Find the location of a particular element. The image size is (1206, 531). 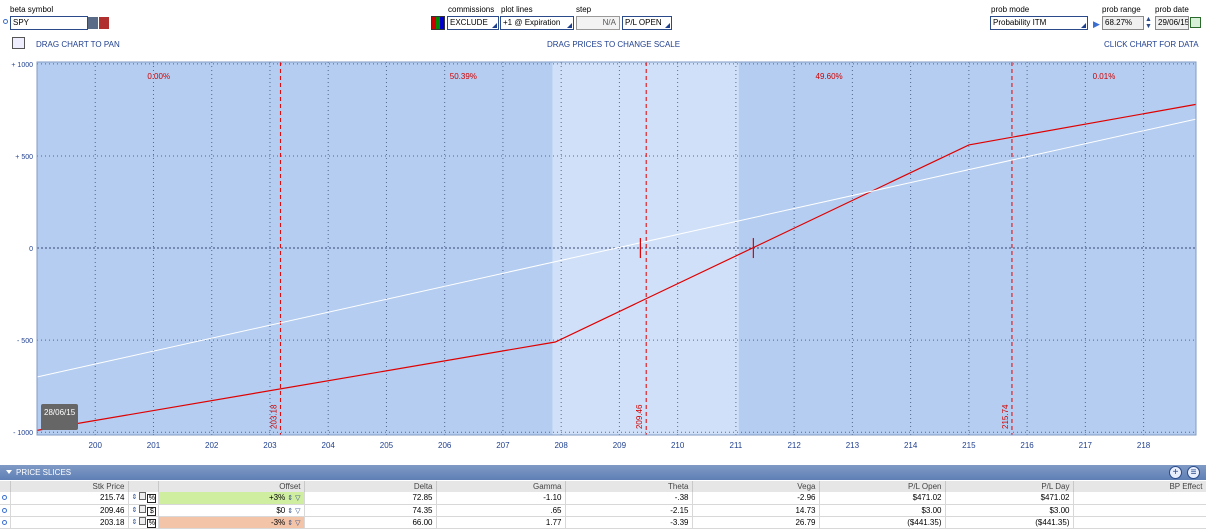

step-field: N/A is located at coordinates (598, 23).